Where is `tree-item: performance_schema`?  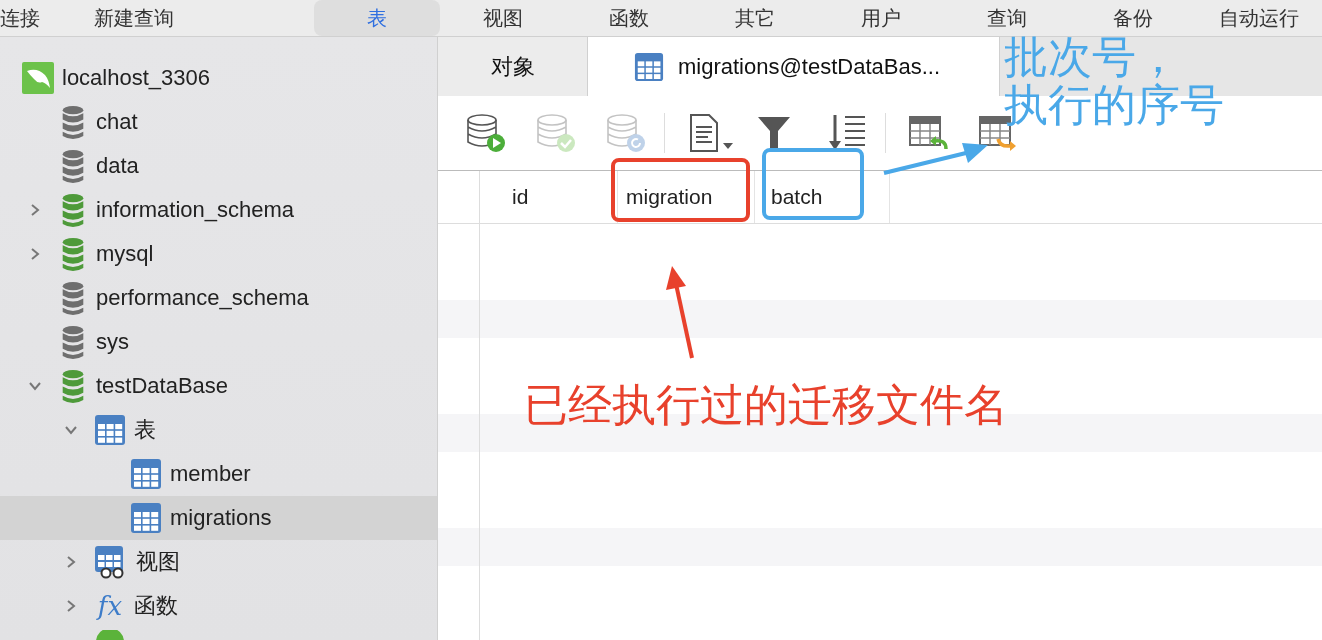 tree-item: performance_schema is located at coordinates (218, 298).